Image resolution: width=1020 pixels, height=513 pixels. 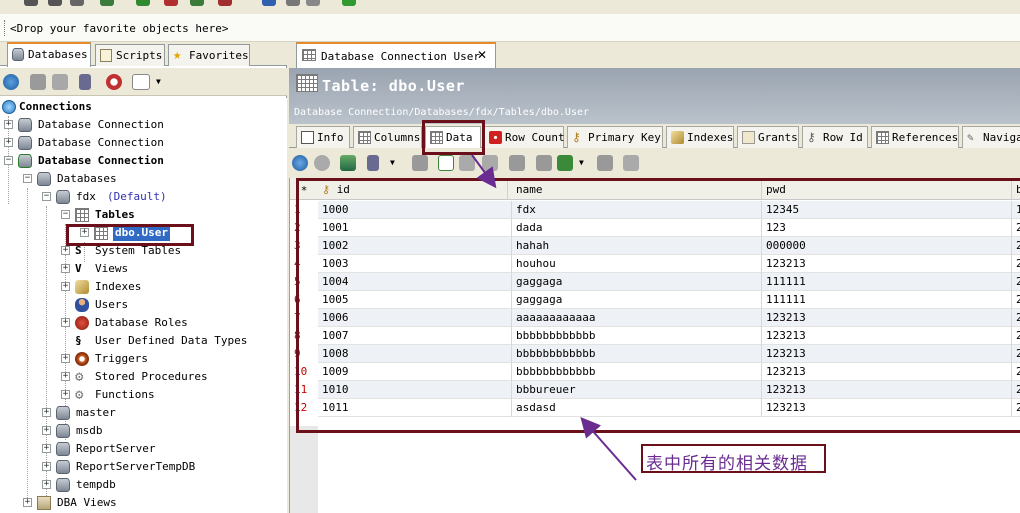 What do you see at coordinates (835, 137) in the screenshot?
I see `tab-row-id: ⚷ Row Id` at bounding box center [835, 137].